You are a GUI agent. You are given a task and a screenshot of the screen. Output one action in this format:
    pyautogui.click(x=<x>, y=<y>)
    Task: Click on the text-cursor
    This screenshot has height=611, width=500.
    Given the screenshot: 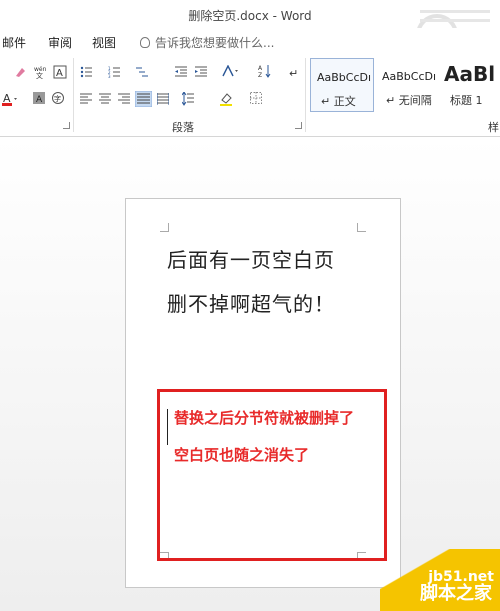 What is the action you would take?
    pyautogui.click(x=167, y=427)
    